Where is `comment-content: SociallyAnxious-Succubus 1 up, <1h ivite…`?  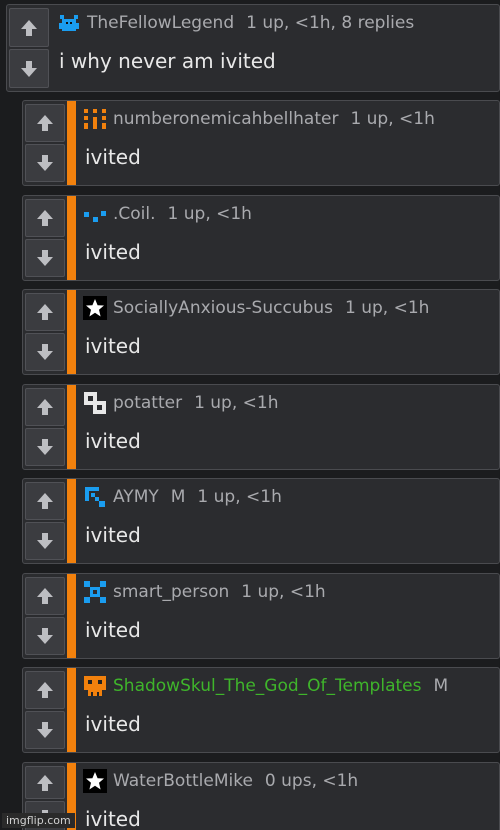
comment-content: SociallyAnxious-Succubus 1 up, <1h ivite… is located at coordinates (288, 332).